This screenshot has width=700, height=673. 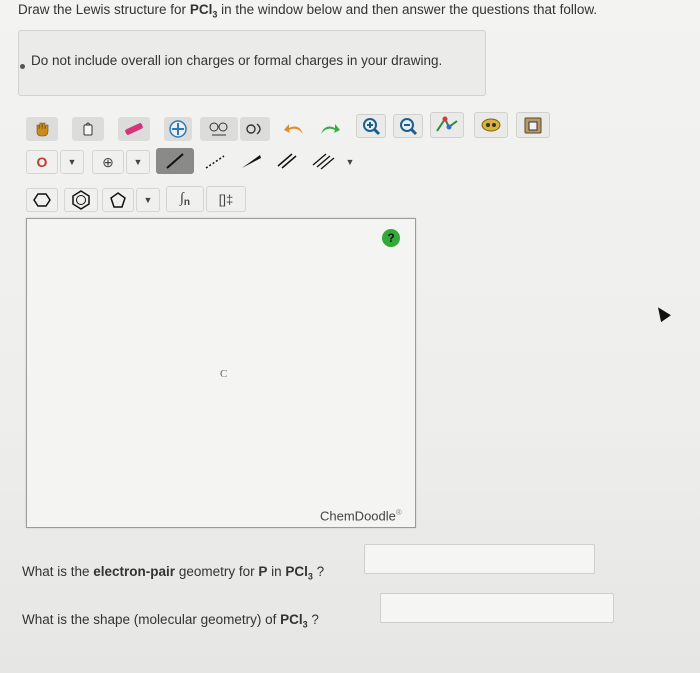 I want to click on charge-dropdown: ▼, so click(x=138, y=162).